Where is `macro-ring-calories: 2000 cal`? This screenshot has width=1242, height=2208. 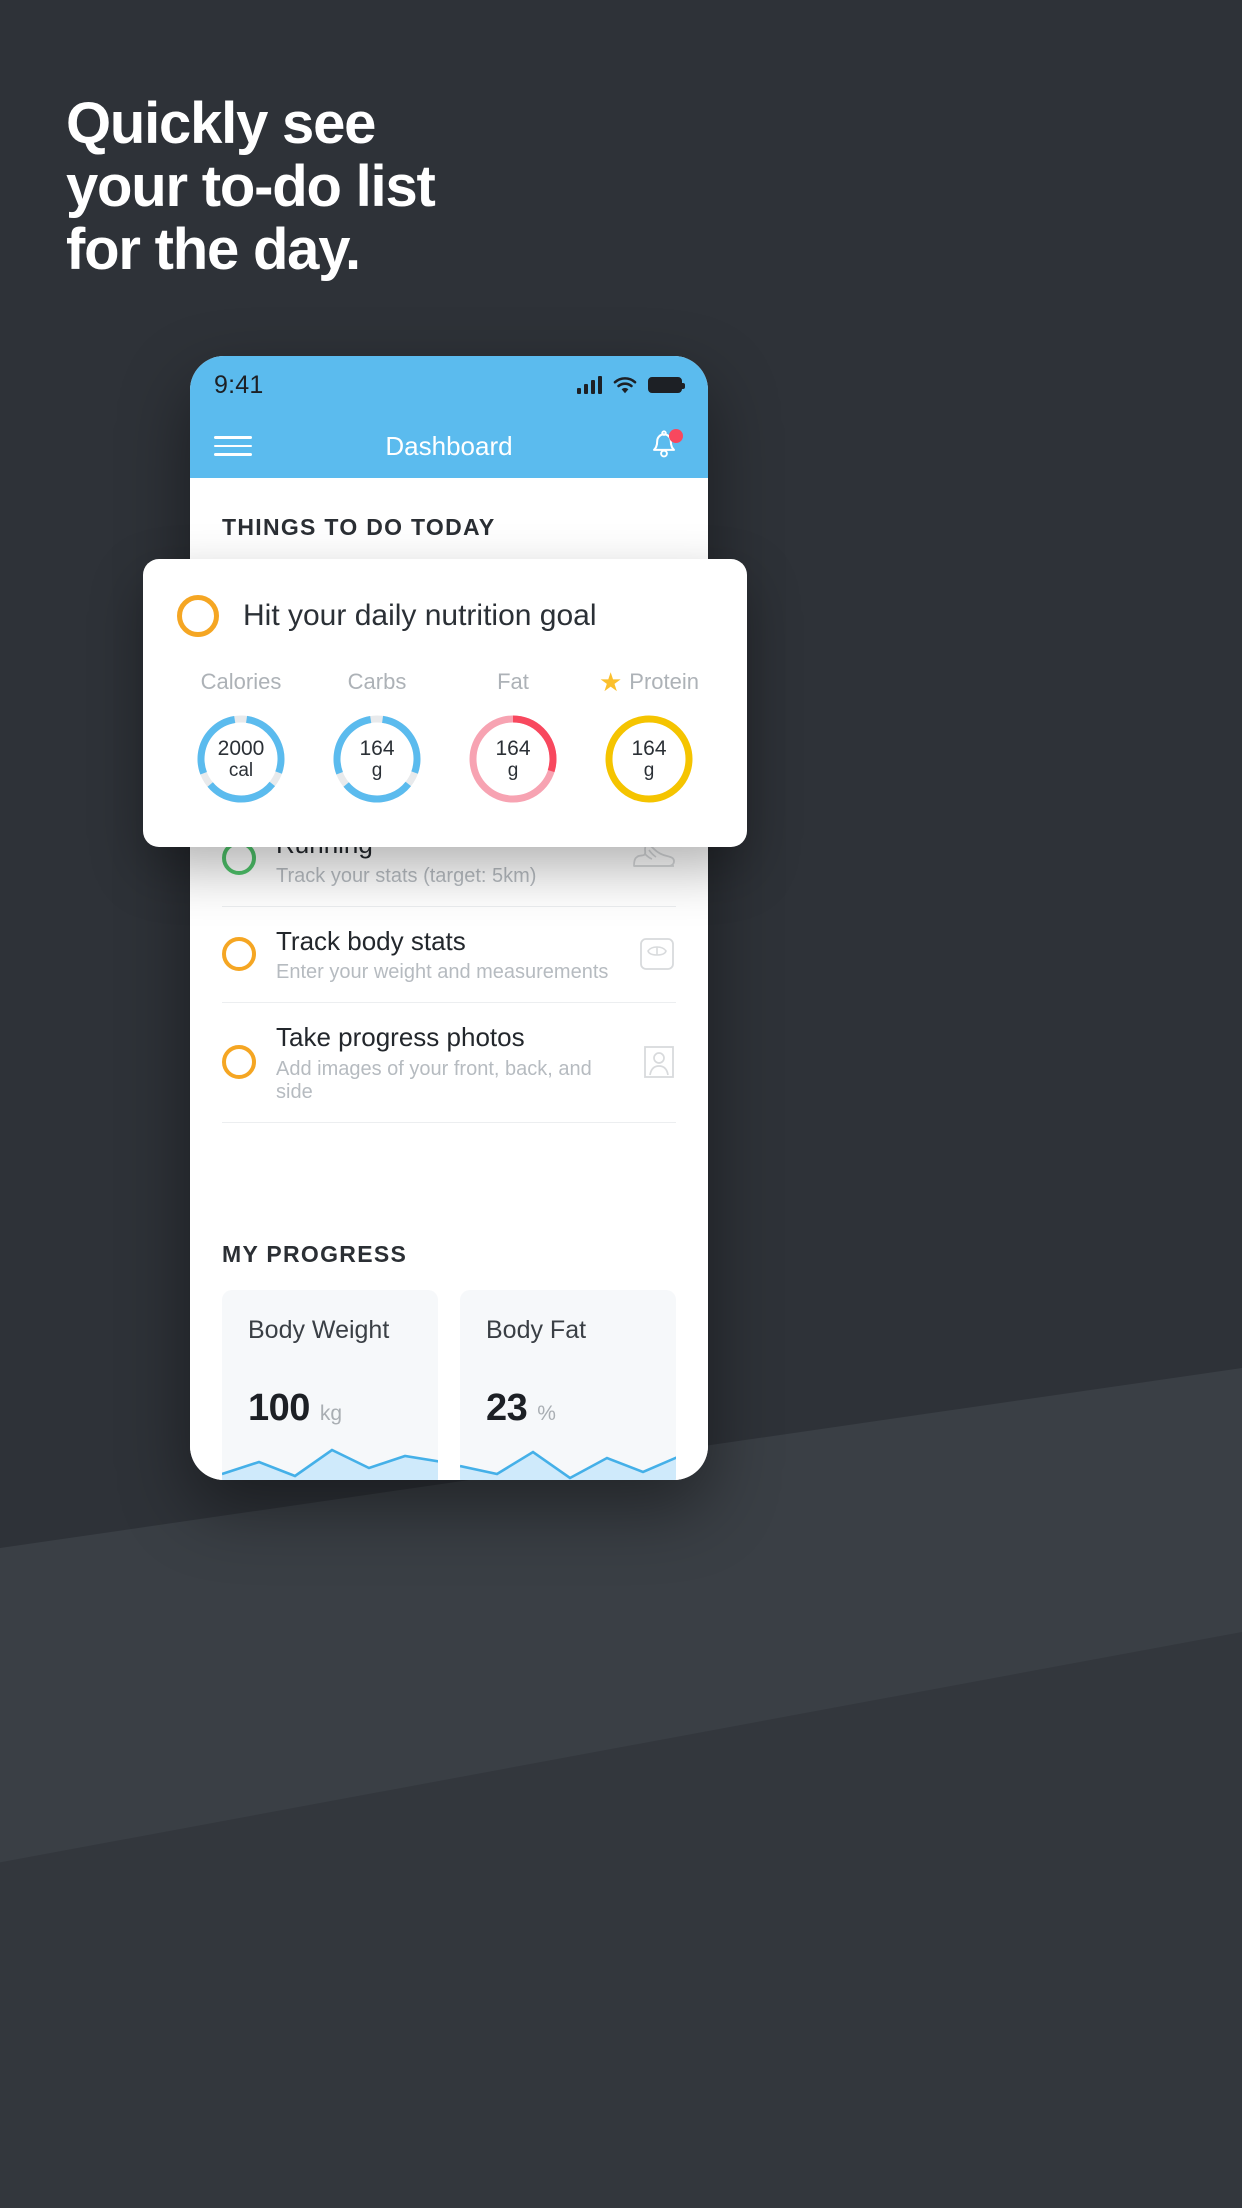
macro-ring-calories: 2000 cal is located at coordinates (241, 759).